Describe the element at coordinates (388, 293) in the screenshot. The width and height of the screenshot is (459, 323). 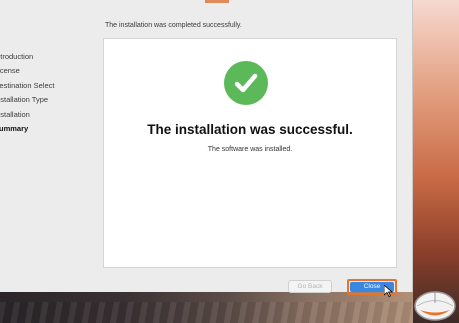
I see `mouse-pointer-icon` at that location.